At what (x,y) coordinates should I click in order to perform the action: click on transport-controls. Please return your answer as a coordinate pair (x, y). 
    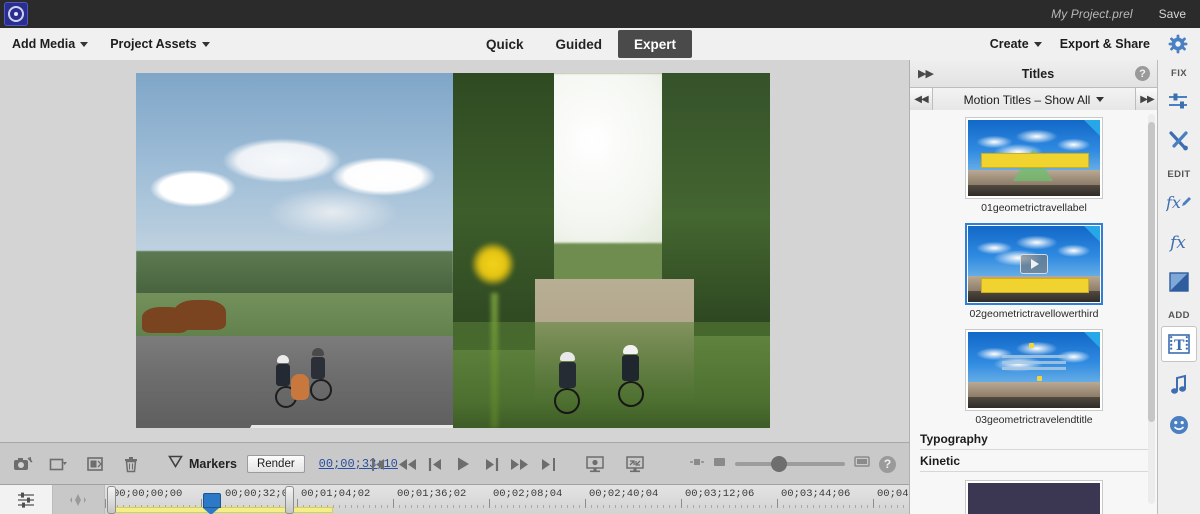
    Looking at the image, I should click on (463, 464).